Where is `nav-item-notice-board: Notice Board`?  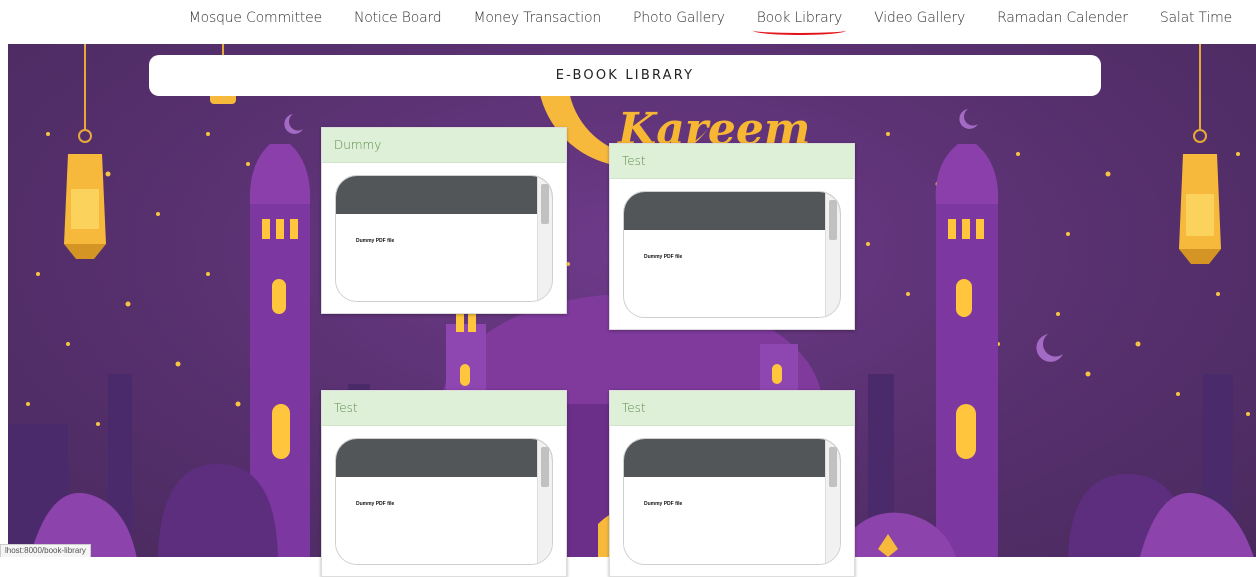
nav-item-notice-board: Notice Board is located at coordinates (398, 18).